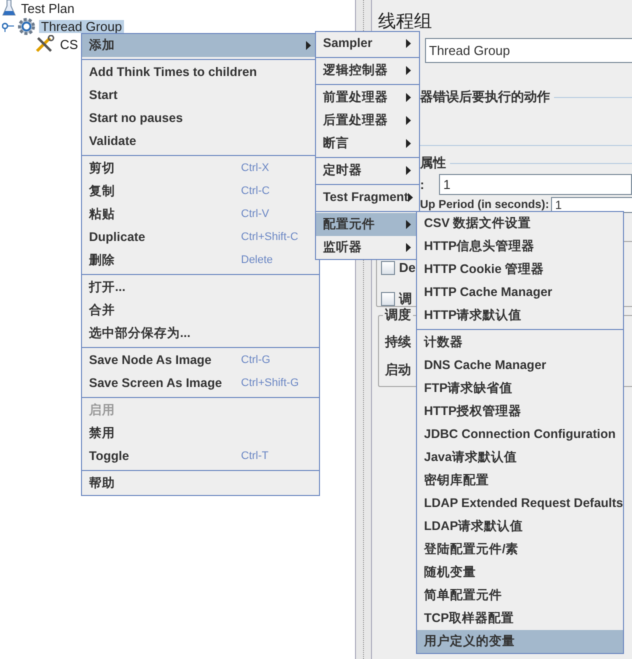 Image resolution: width=632 pixels, height=659 pixels. I want to click on shortcut-text: Ctrl+Shift-C, so click(270, 238).